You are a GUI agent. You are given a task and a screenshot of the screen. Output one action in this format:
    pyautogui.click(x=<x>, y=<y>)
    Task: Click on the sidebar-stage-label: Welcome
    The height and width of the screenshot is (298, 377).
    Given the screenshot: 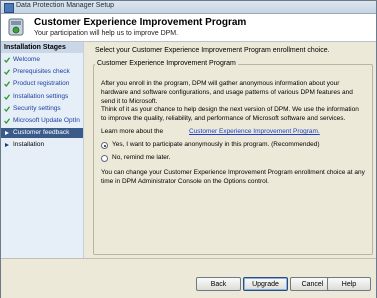 What is the action you would take?
    pyautogui.click(x=26, y=59)
    